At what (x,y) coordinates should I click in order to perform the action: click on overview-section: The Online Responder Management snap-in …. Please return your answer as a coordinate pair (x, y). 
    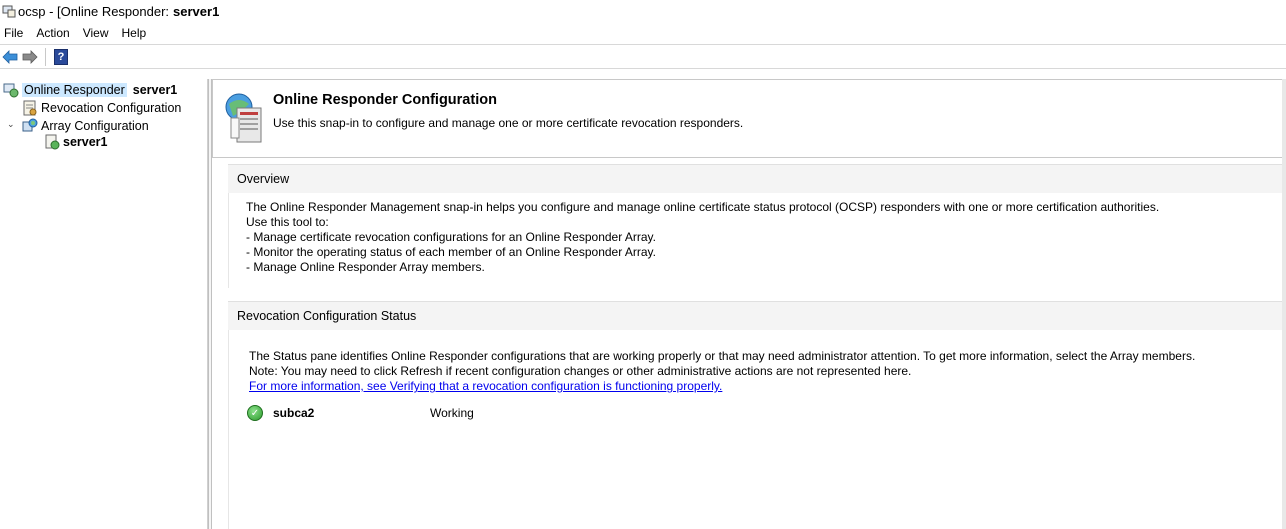
    Looking at the image, I should click on (757, 240).